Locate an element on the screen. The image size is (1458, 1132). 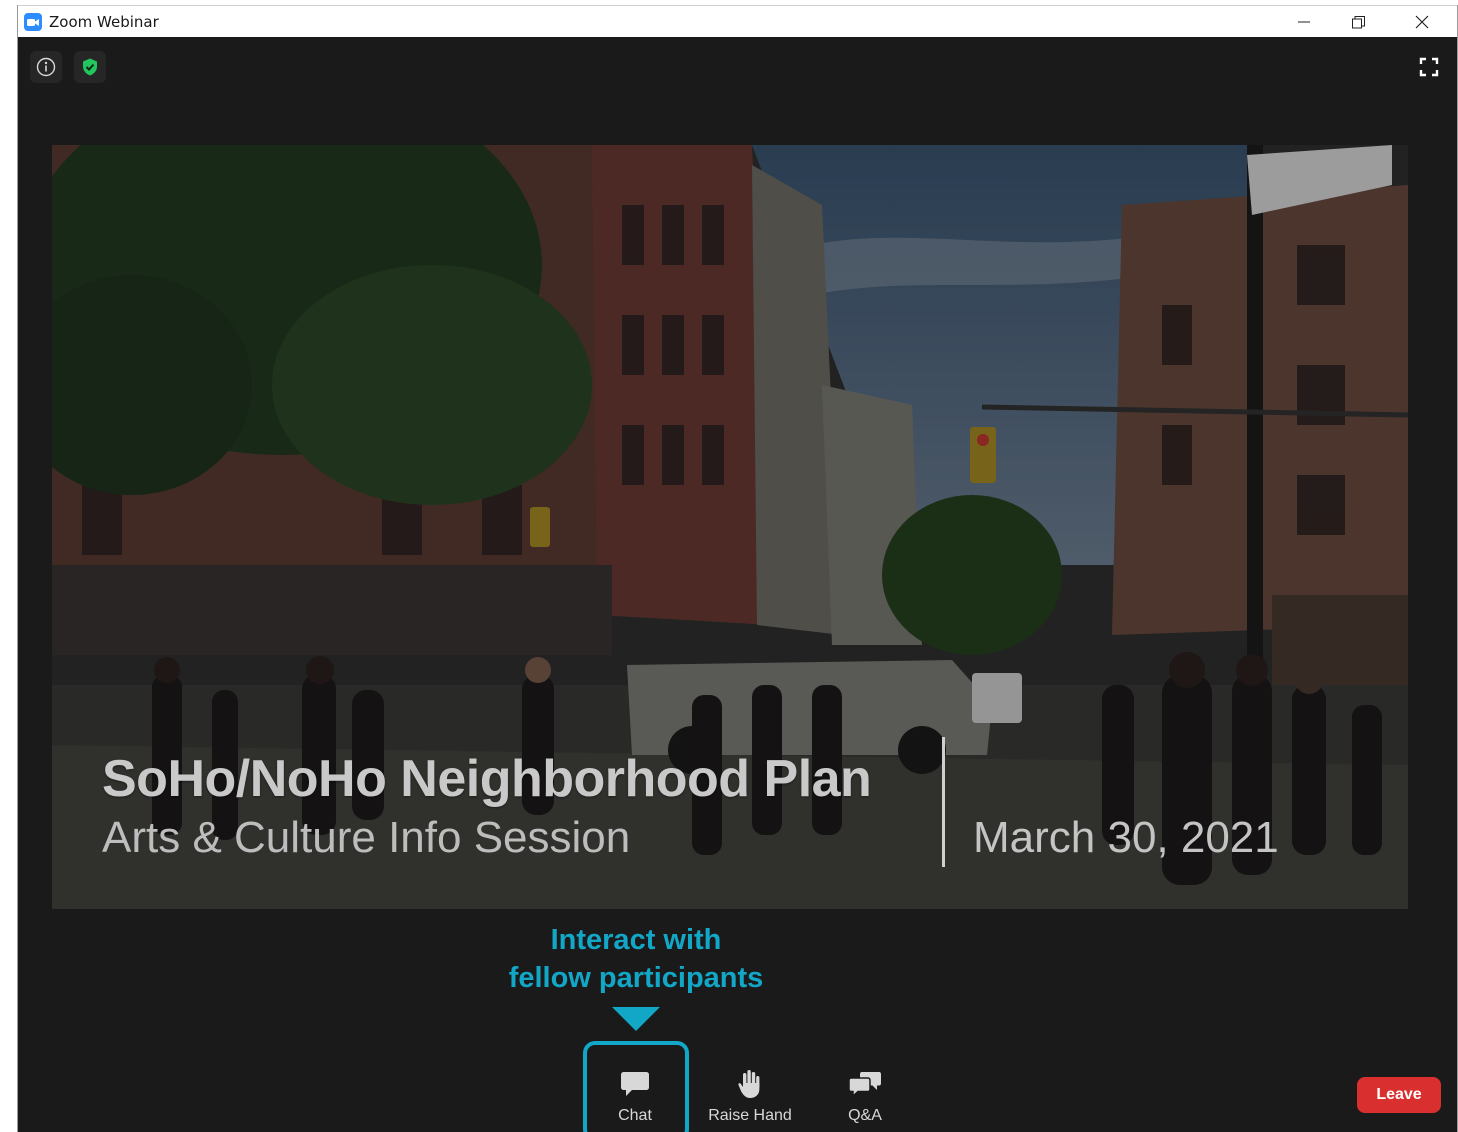
info-icon is located at coordinates (46, 67).